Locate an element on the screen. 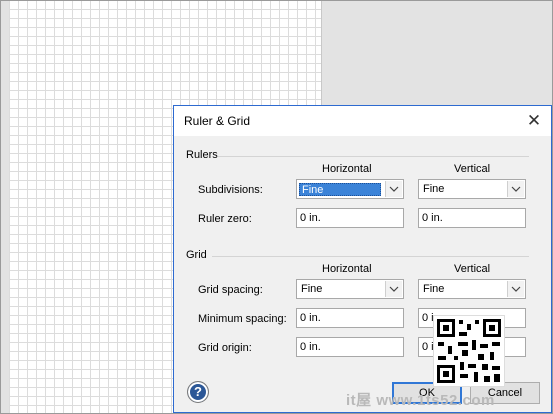 The width and height of the screenshot is (553, 414). minimum-spacing-horizontal-input: 0 in. is located at coordinates (350, 318).